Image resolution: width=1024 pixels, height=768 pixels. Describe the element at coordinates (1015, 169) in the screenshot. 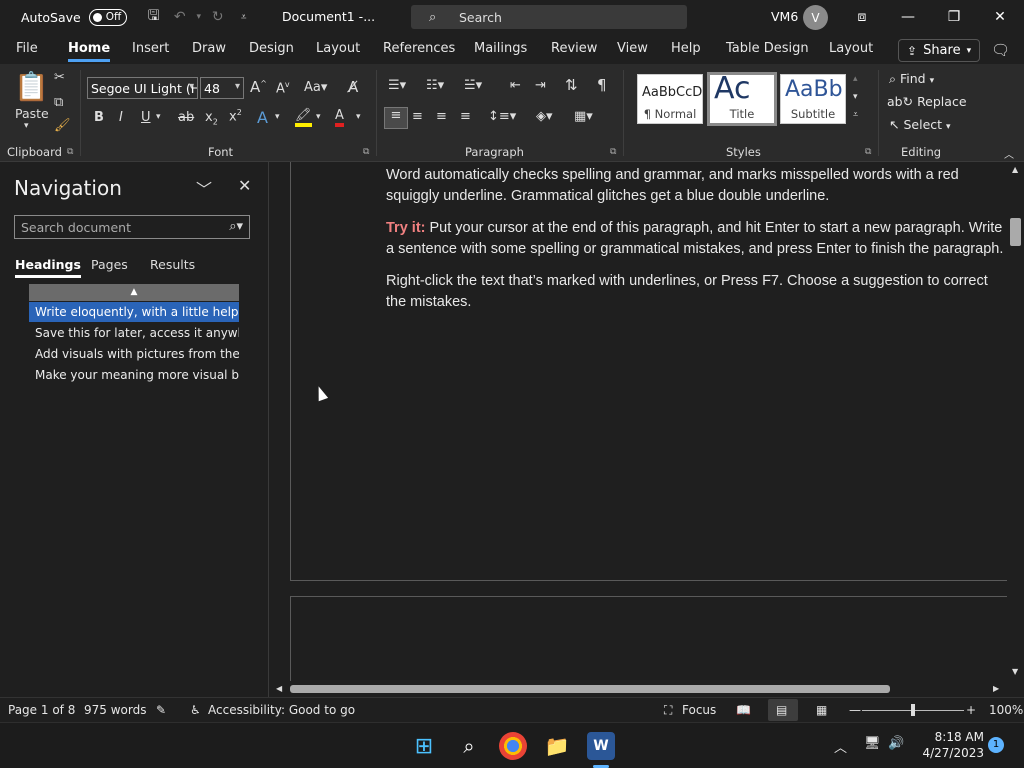

I see `scroll-up-icon: ▲` at that location.